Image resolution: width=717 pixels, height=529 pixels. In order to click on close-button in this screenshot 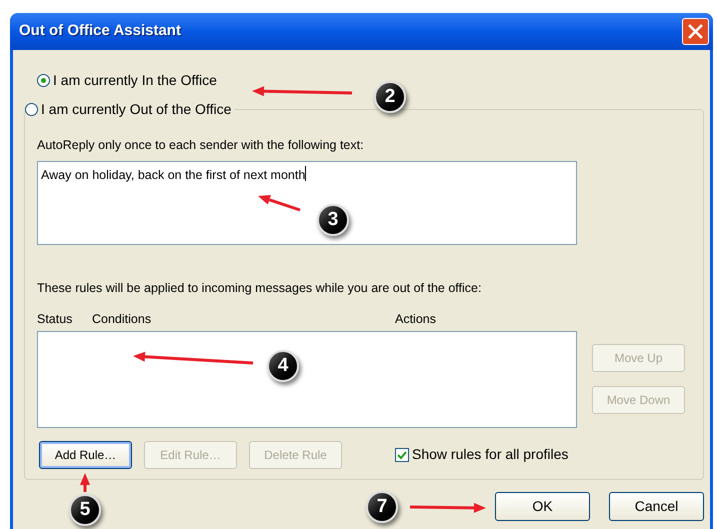, I will do `click(695, 31)`.